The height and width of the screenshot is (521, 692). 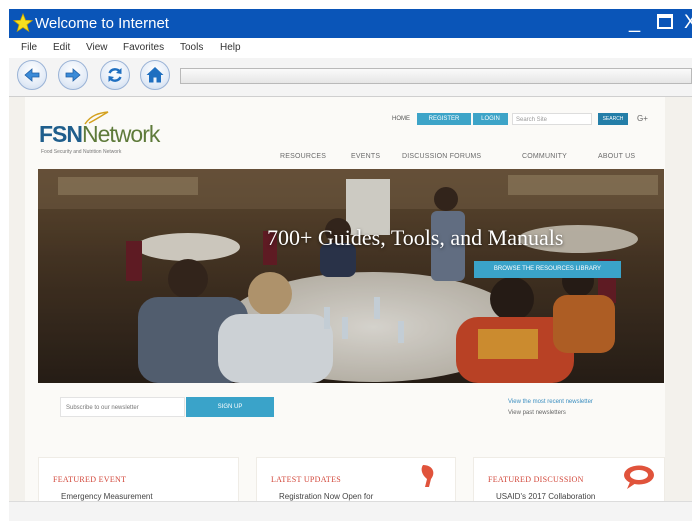 I want to click on browse-library-button: BROWSE THE RESOURCES LIBRARY, so click(x=547, y=269).